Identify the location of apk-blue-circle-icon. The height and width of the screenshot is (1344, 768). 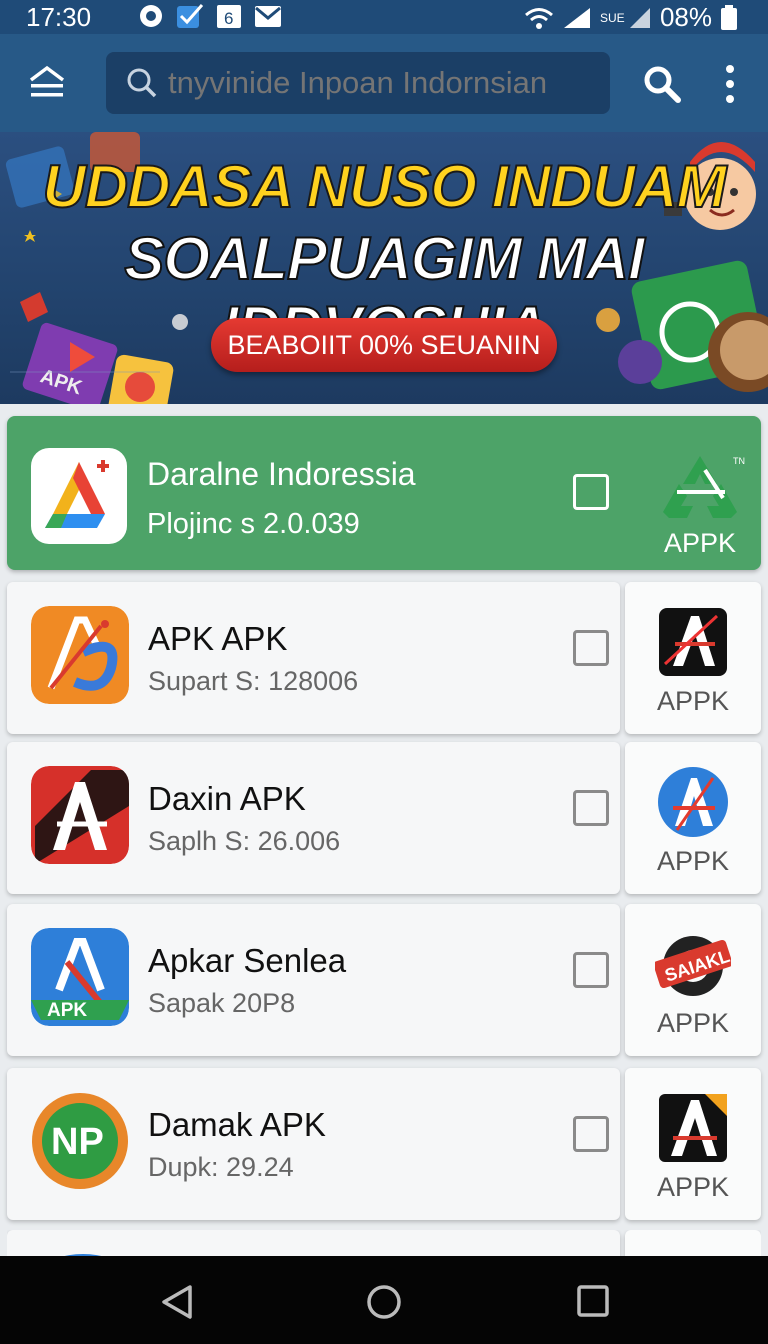
(693, 802).